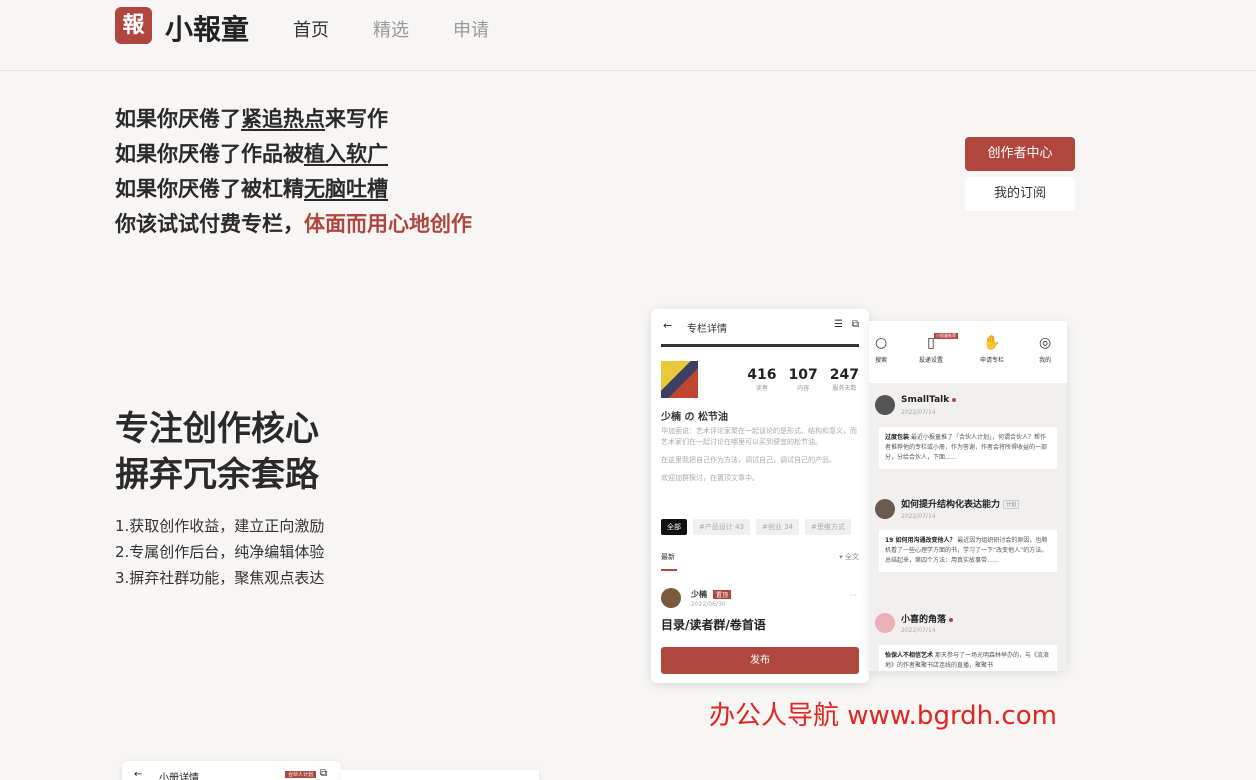 Image resolution: width=1256 pixels, height=780 pixels. I want to click on divider, so click(760, 345).